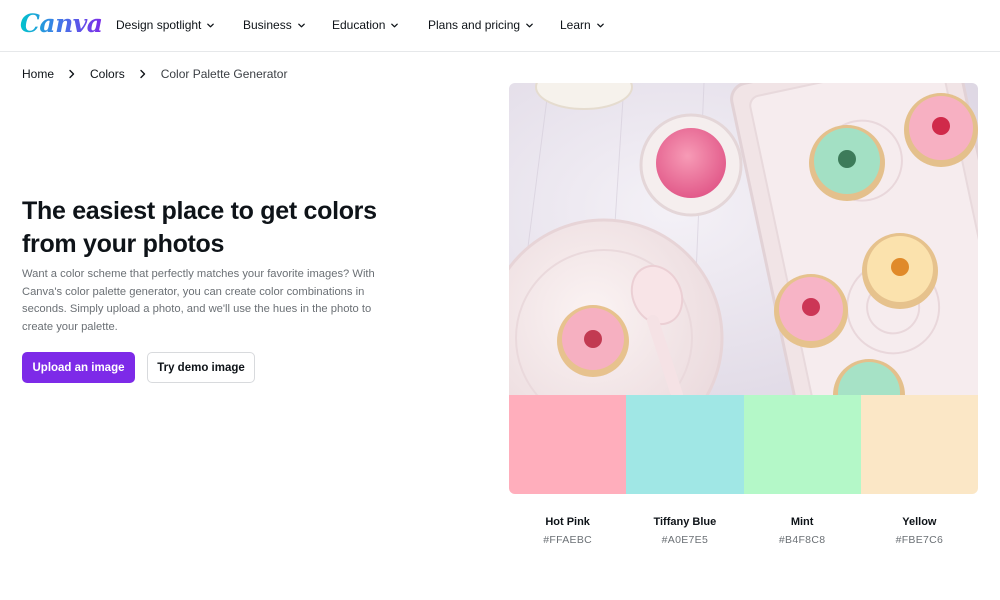 The image size is (1000, 600). What do you see at coordinates (61, 23) in the screenshot?
I see `canva-logo: Canva` at bounding box center [61, 23].